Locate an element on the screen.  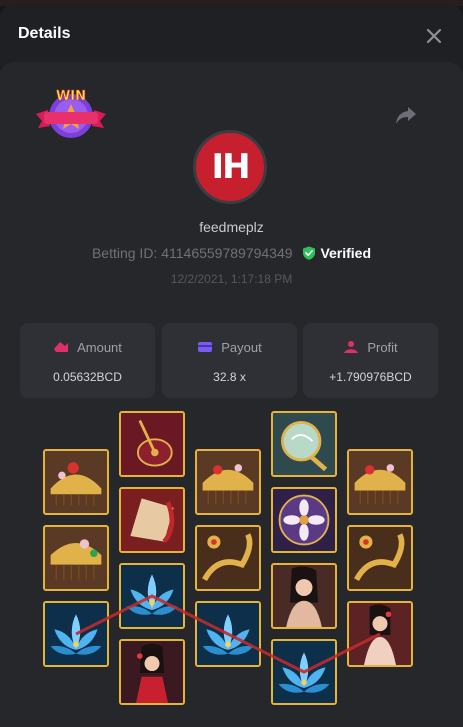
slot-tile-fan is located at coordinates (152, 520).